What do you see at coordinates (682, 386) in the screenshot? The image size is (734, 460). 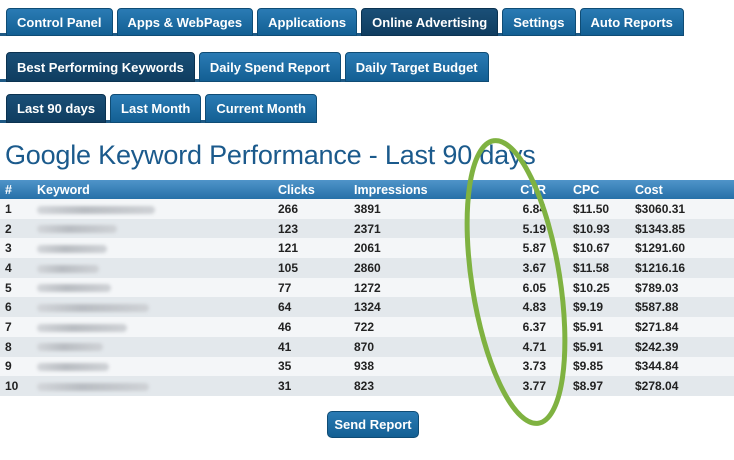 I see `cost-cell: $278.04` at bounding box center [682, 386].